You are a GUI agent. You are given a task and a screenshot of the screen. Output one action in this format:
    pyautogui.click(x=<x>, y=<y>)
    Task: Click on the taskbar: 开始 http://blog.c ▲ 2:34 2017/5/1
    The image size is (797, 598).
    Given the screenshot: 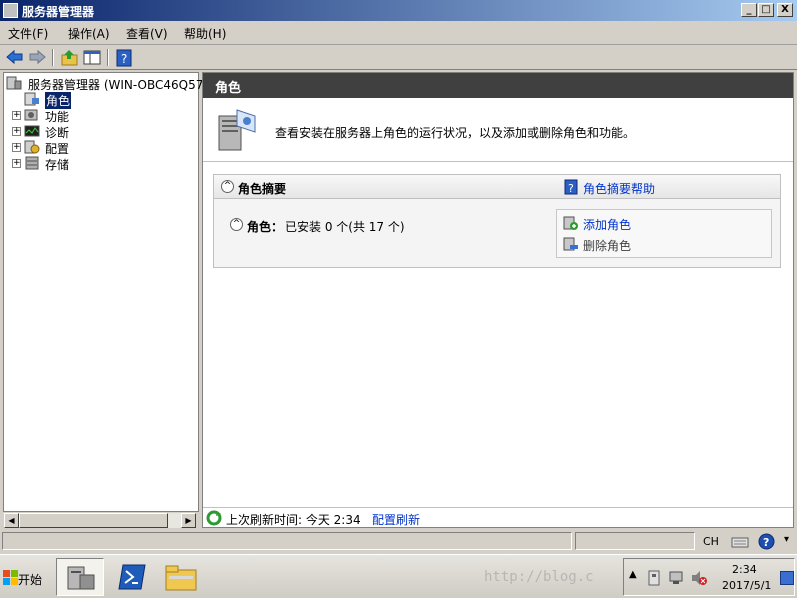 What is the action you would take?
    pyautogui.click(x=398, y=576)
    